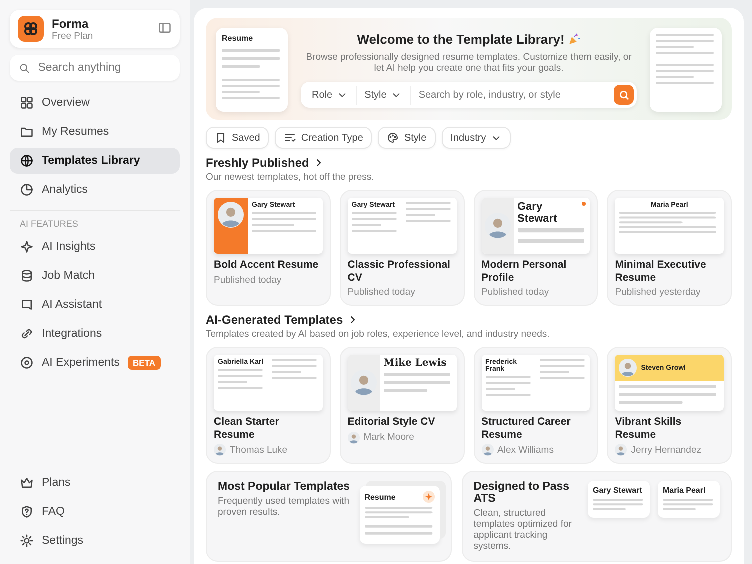  What do you see at coordinates (649, 429) in the screenshot?
I see `template-title: Vibrant Skills Resume` at bounding box center [649, 429].